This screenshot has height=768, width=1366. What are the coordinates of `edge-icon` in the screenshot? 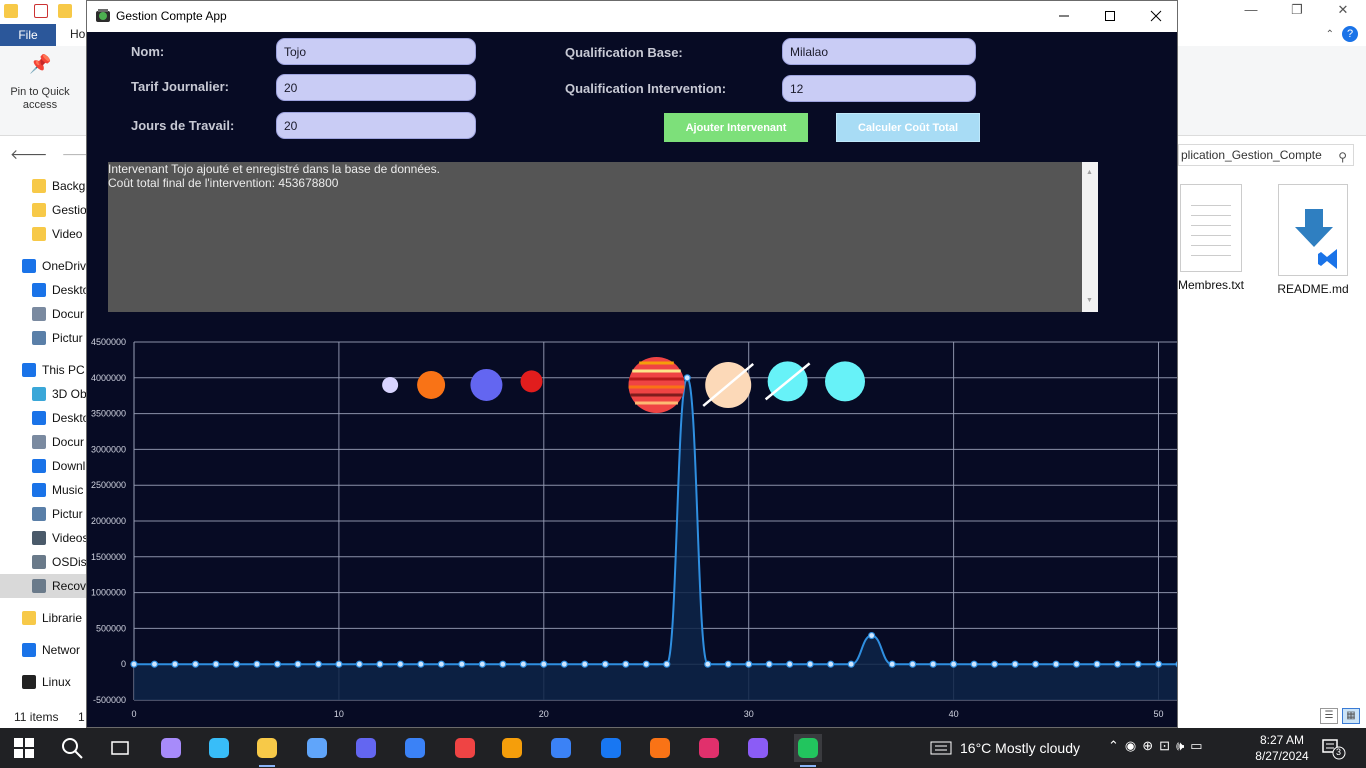 It's located at (219, 748).